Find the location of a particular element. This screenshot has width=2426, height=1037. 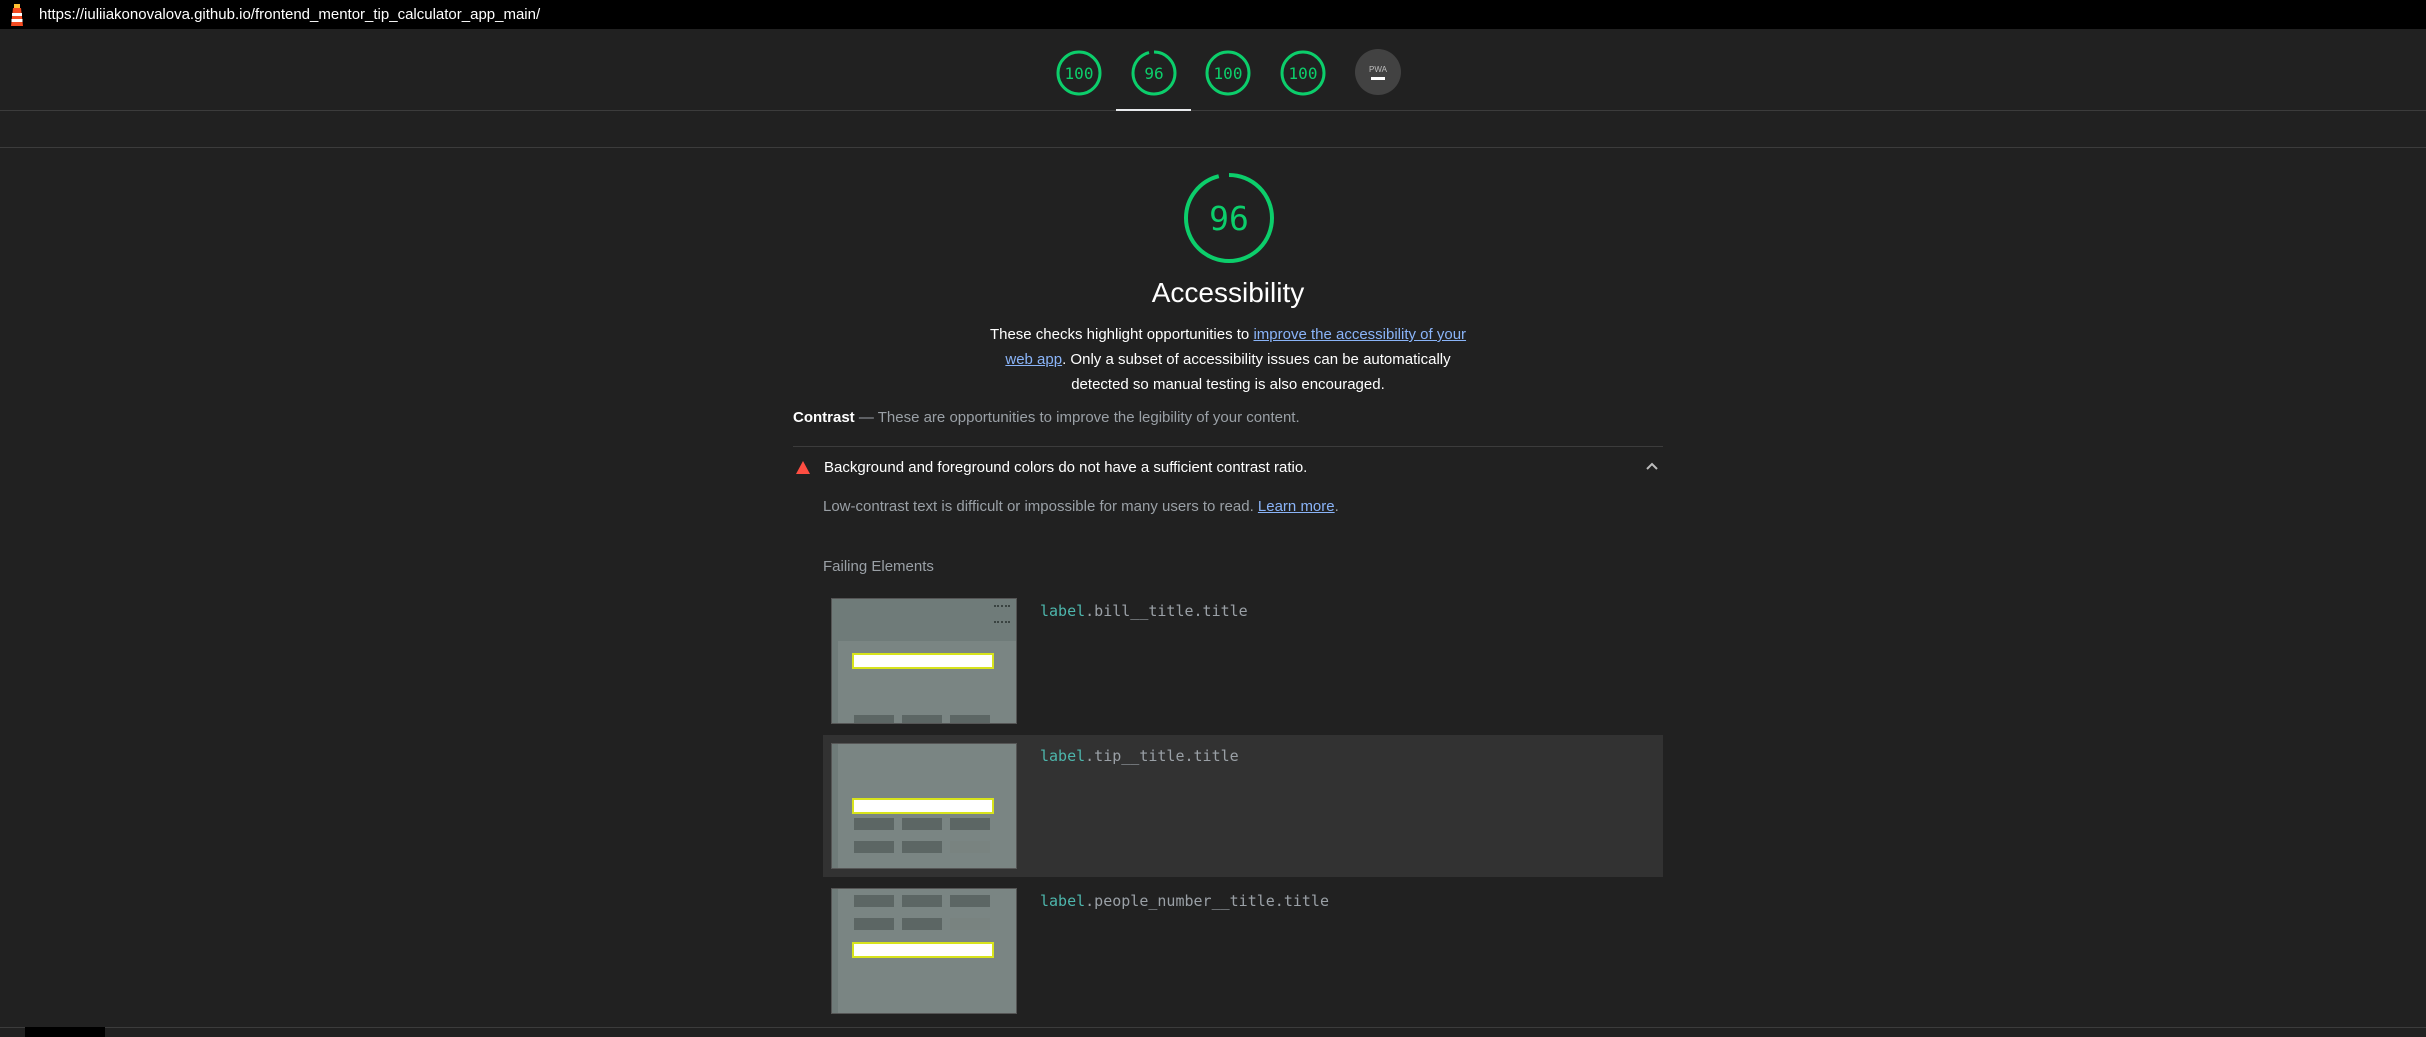

category-title: Accessibility is located at coordinates (1228, 292).